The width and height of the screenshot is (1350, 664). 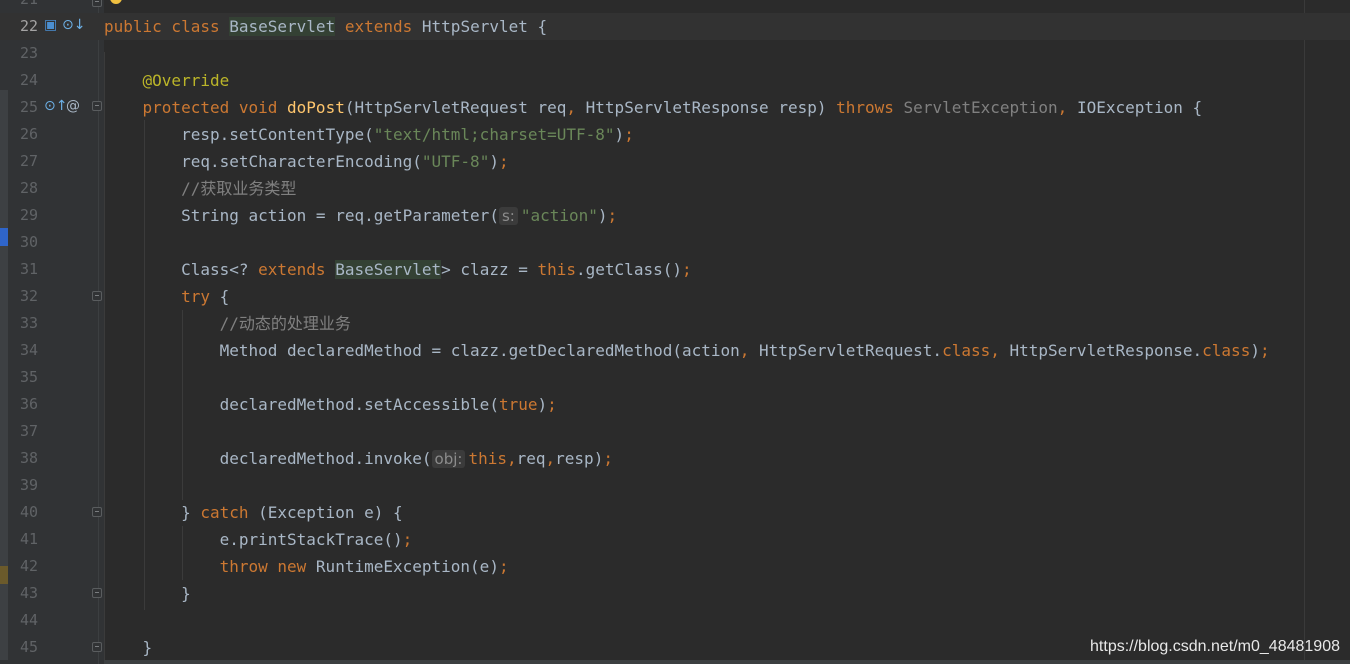 What do you see at coordinates (306, 566) in the screenshot?
I see `code-text: throw new RuntimeException(e);` at bounding box center [306, 566].